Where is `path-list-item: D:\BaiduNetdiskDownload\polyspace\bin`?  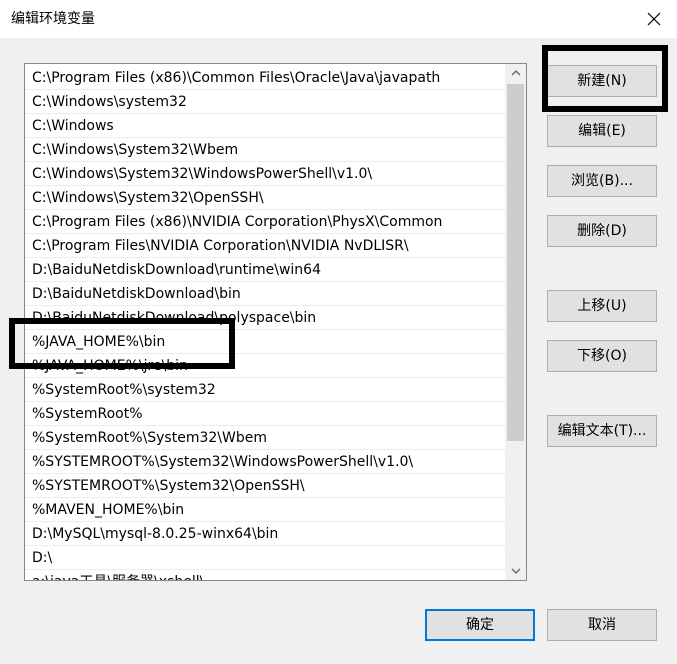 path-list-item: D:\BaiduNetdiskDownload\polyspace\bin is located at coordinates (265, 318).